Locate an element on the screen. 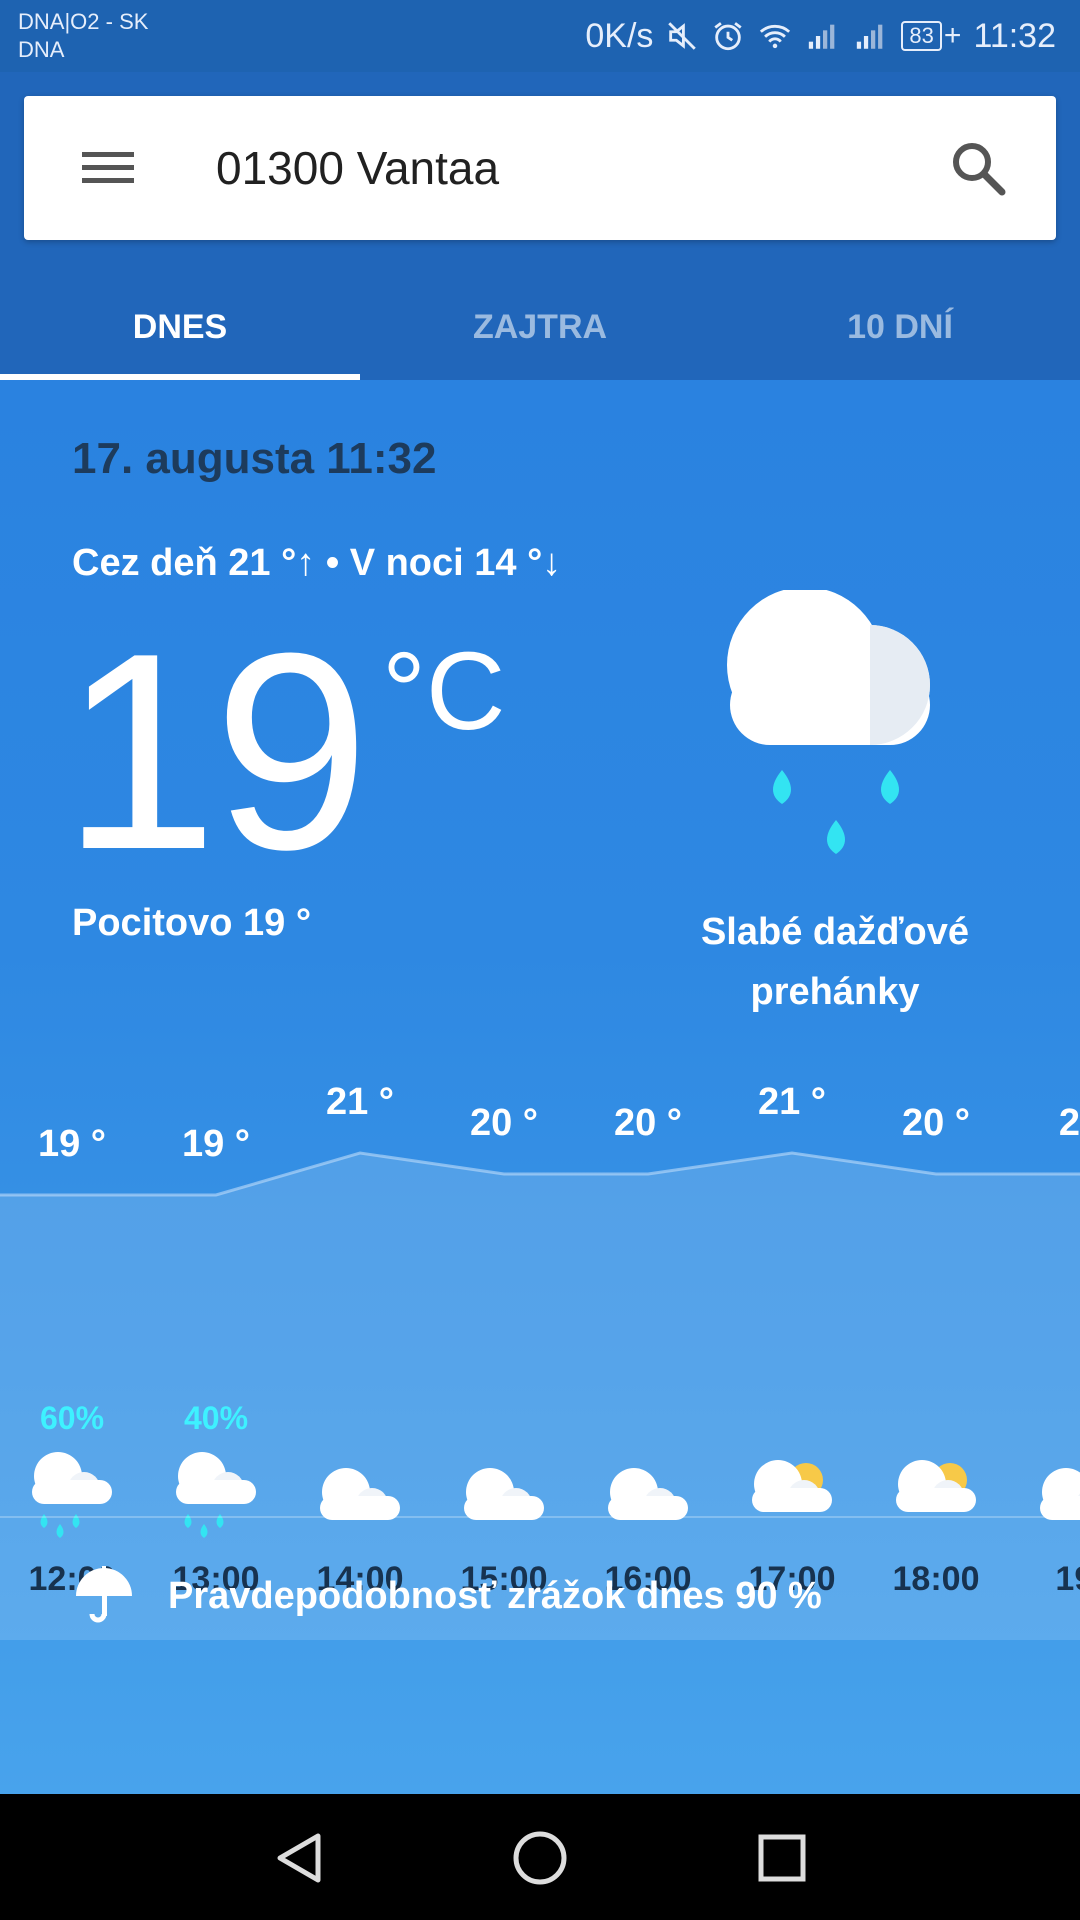 Image resolution: width=1080 pixels, height=1920 pixels. tab-today: DNES is located at coordinates (180, 326).